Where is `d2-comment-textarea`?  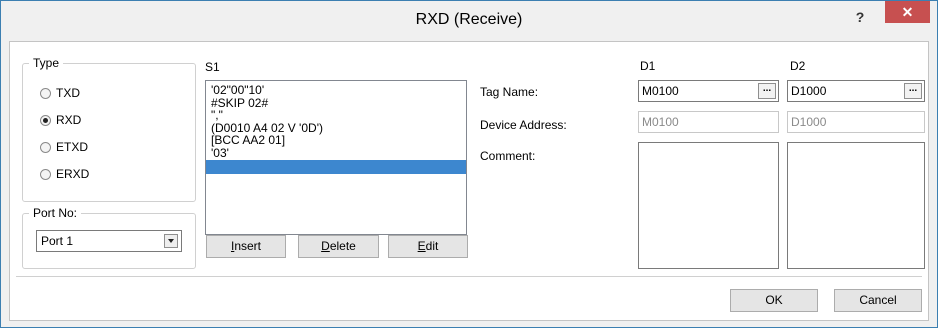 d2-comment-textarea is located at coordinates (856, 205).